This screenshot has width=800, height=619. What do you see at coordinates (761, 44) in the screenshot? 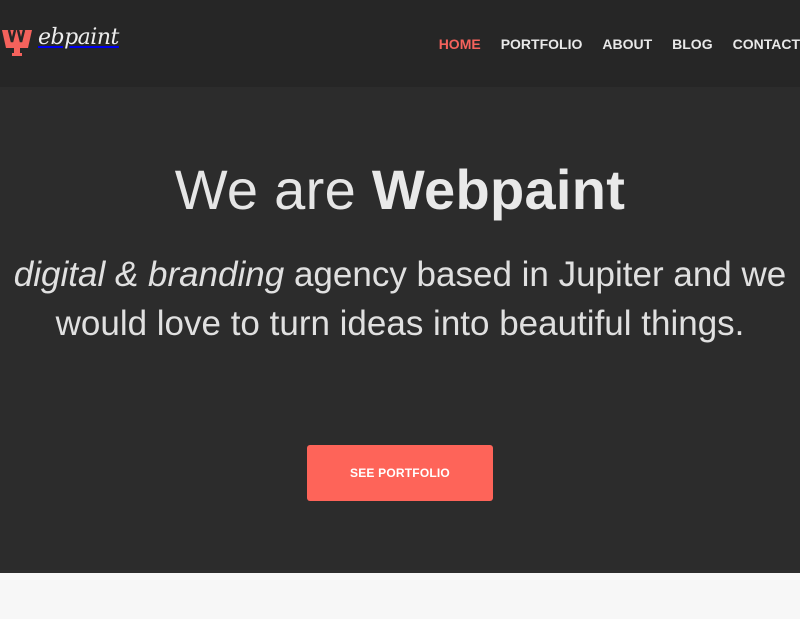
I see `nav-item-contact: CONTACT` at bounding box center [761, 44].